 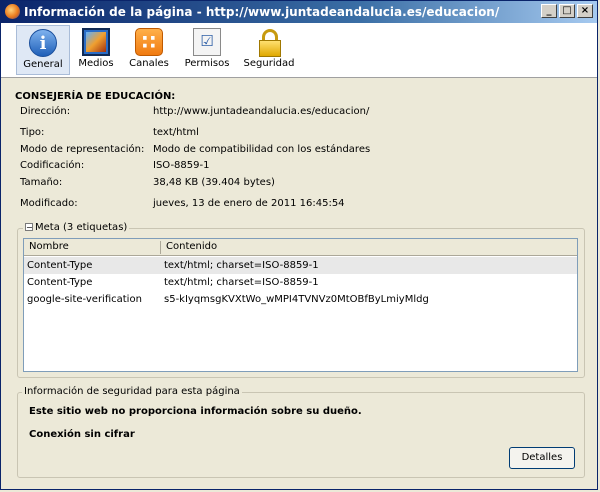 I want to click on column-header-contenido: Contenido, so click(x=191, y=246).